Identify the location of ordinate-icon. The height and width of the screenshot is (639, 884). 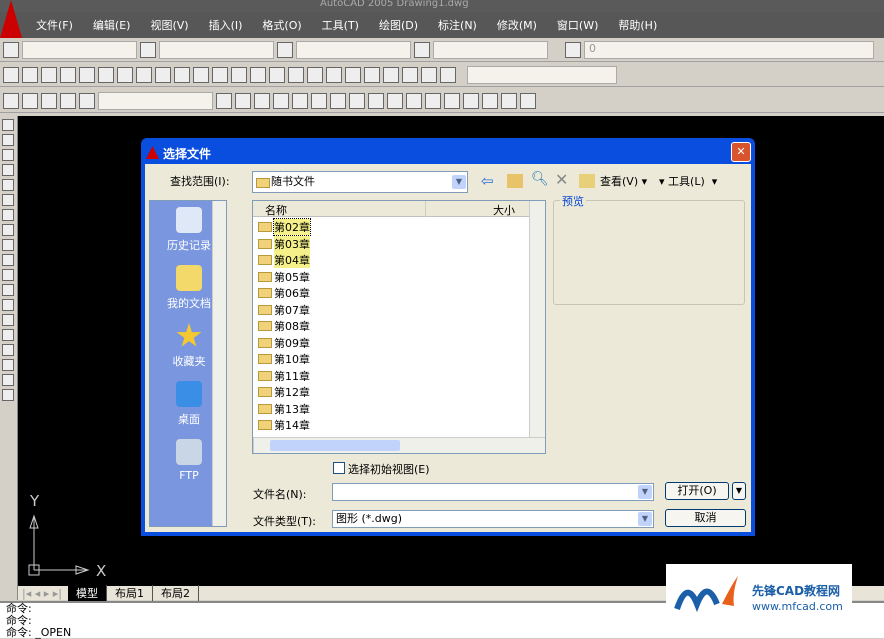
(281, 100).